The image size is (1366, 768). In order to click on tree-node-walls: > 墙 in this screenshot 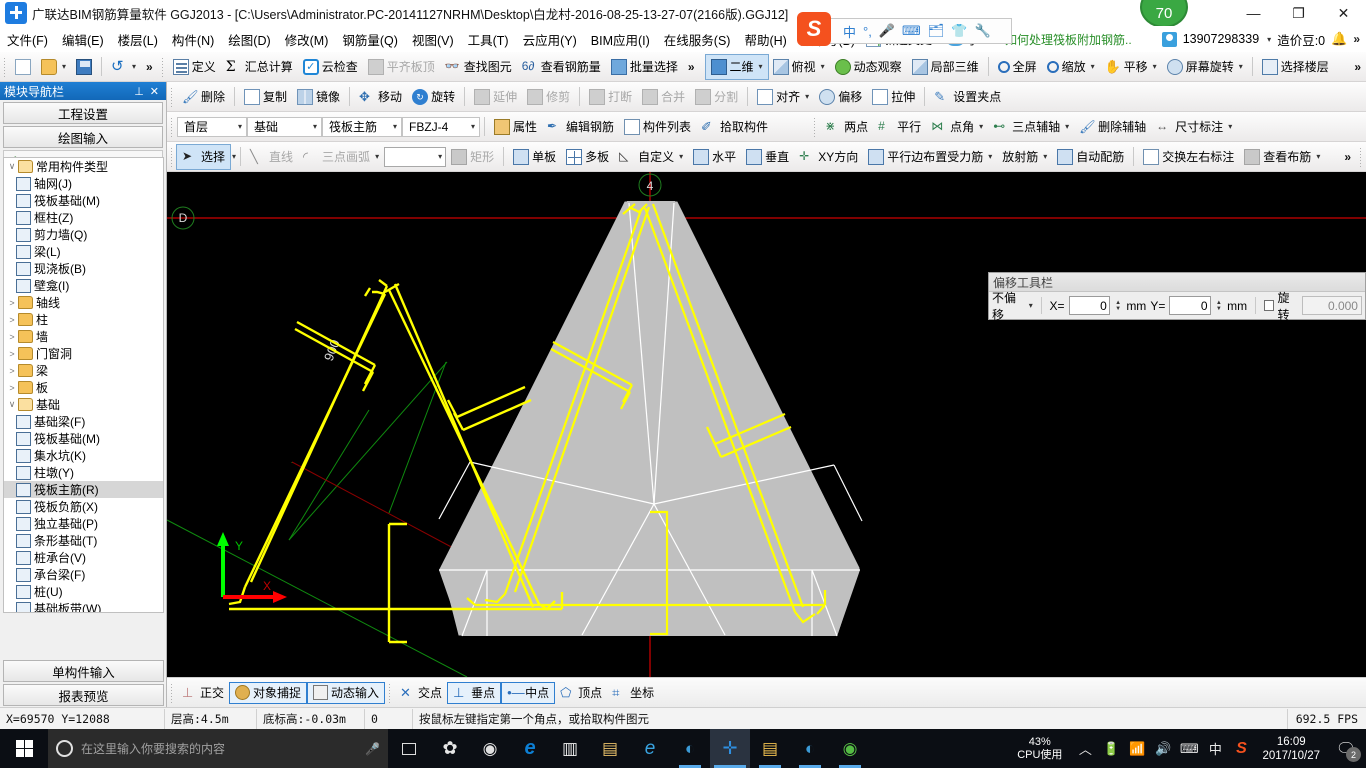, I will do `click(83, 336)`.